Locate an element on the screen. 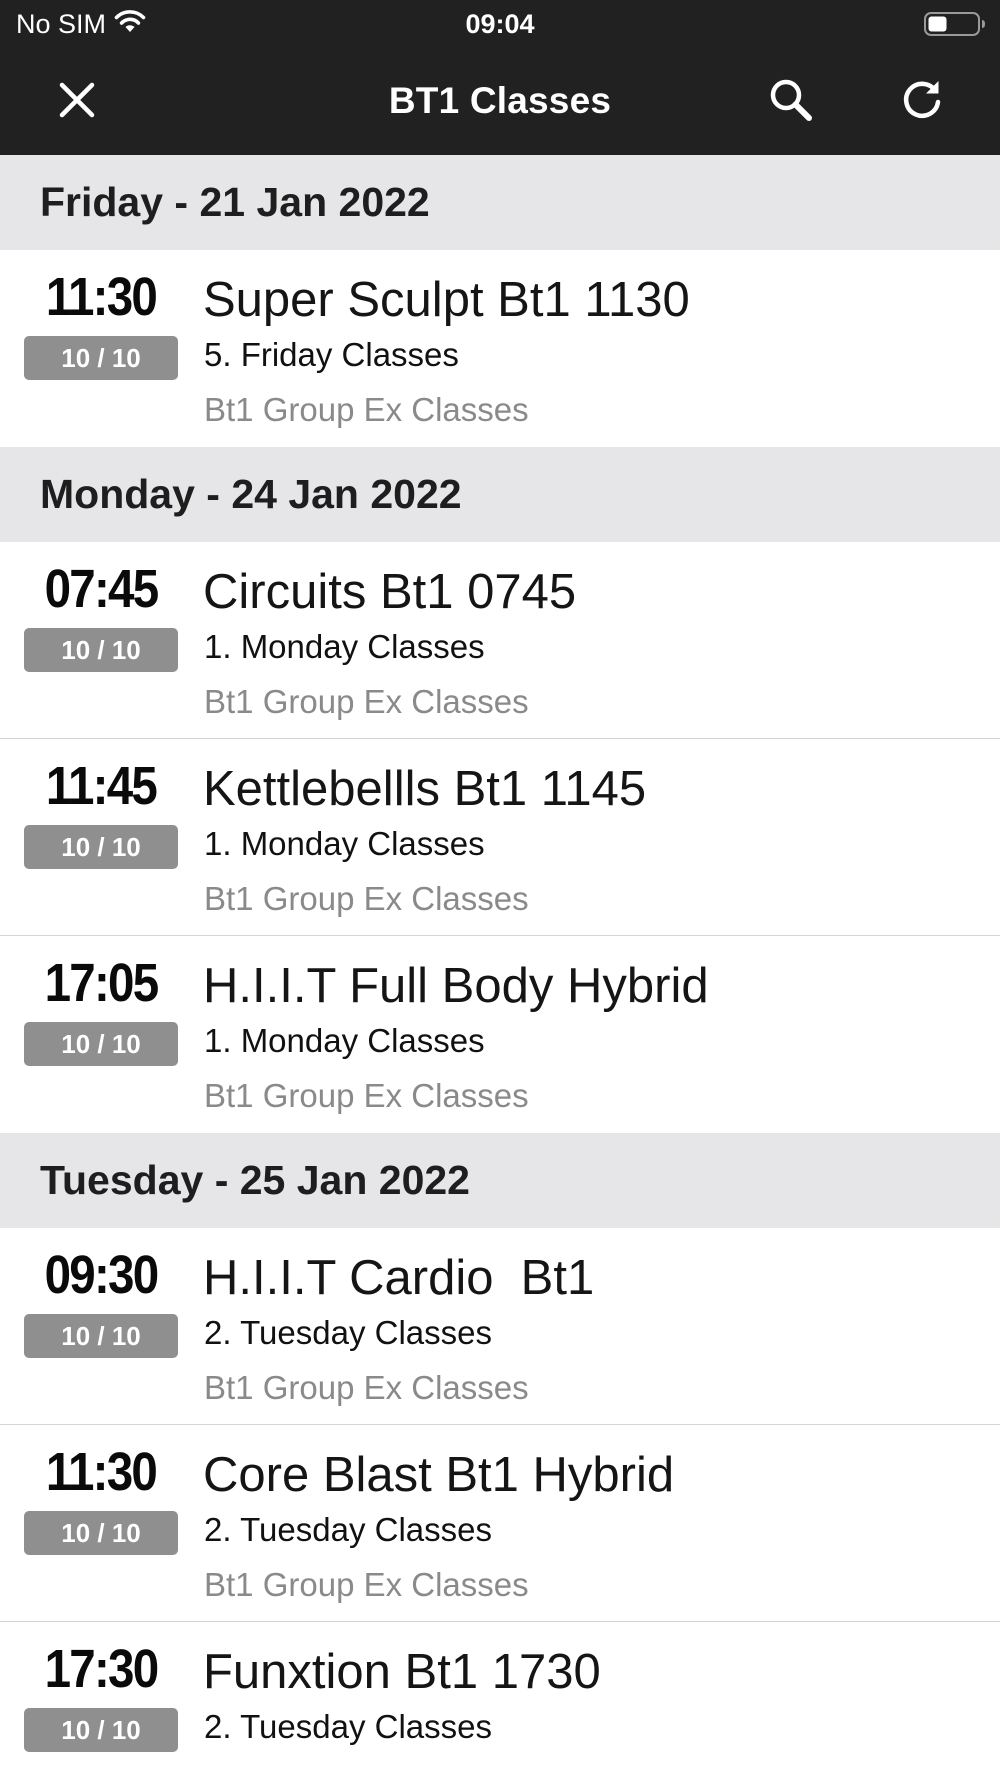 Image resolution: width=1000 pixels, height=1778 pixels. search-icon is located at coordinates (791, 102).